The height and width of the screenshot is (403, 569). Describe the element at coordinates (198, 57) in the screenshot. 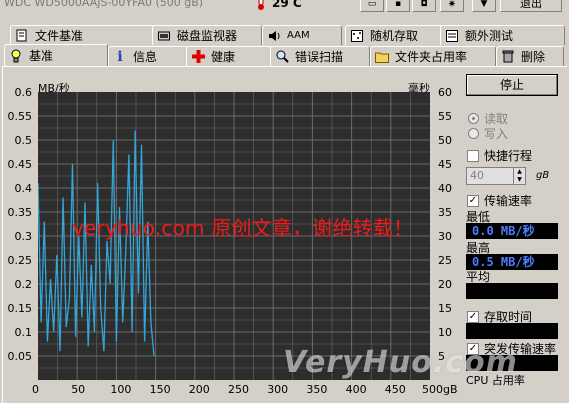

I see `health-cross-icon` at that location.